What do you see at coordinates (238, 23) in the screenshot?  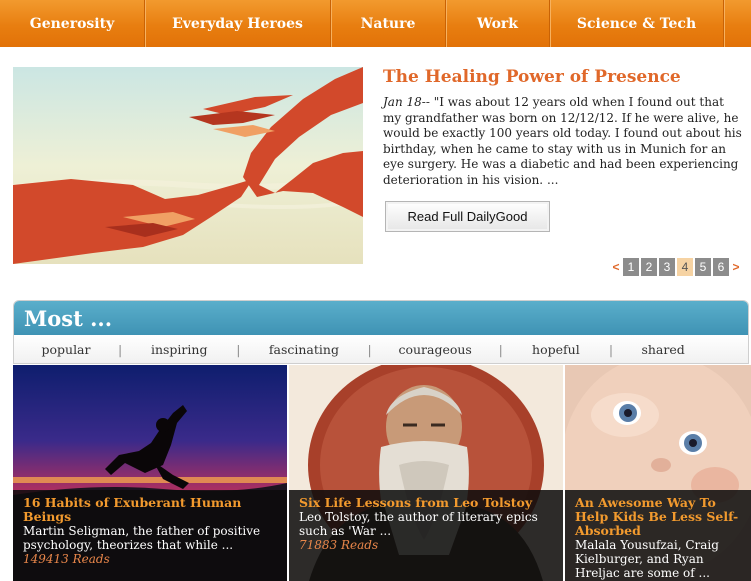 I see `nav-item-everyday-heroes: Everyday Heroes` at bounding box center [238, 23].